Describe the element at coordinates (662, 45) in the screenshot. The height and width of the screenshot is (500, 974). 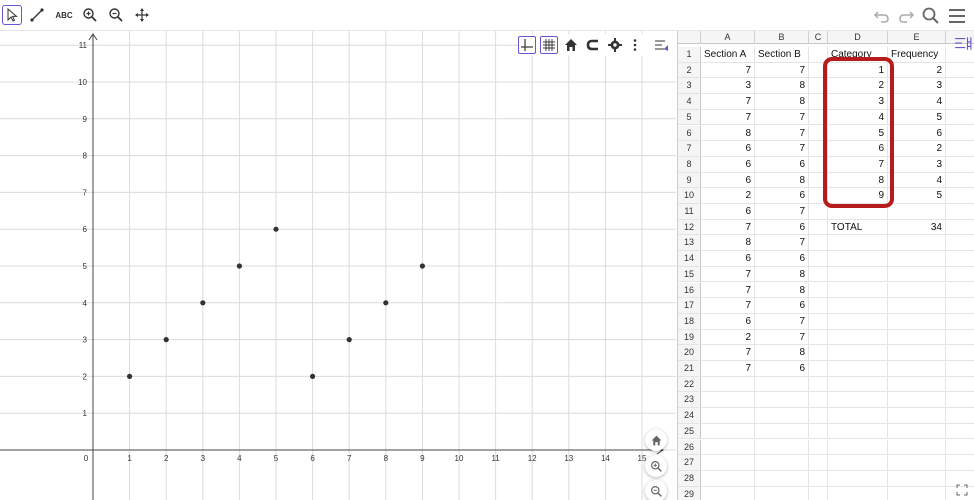
I see `toggle-style-bar-button` at that location.